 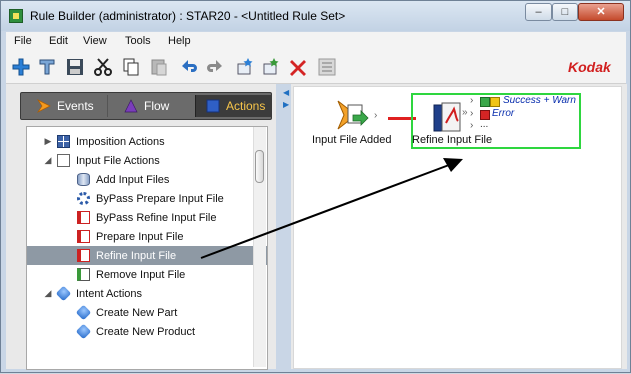 I want to click on tree-item-label: ByPass Refine Input File, so click(x=156, y=217).